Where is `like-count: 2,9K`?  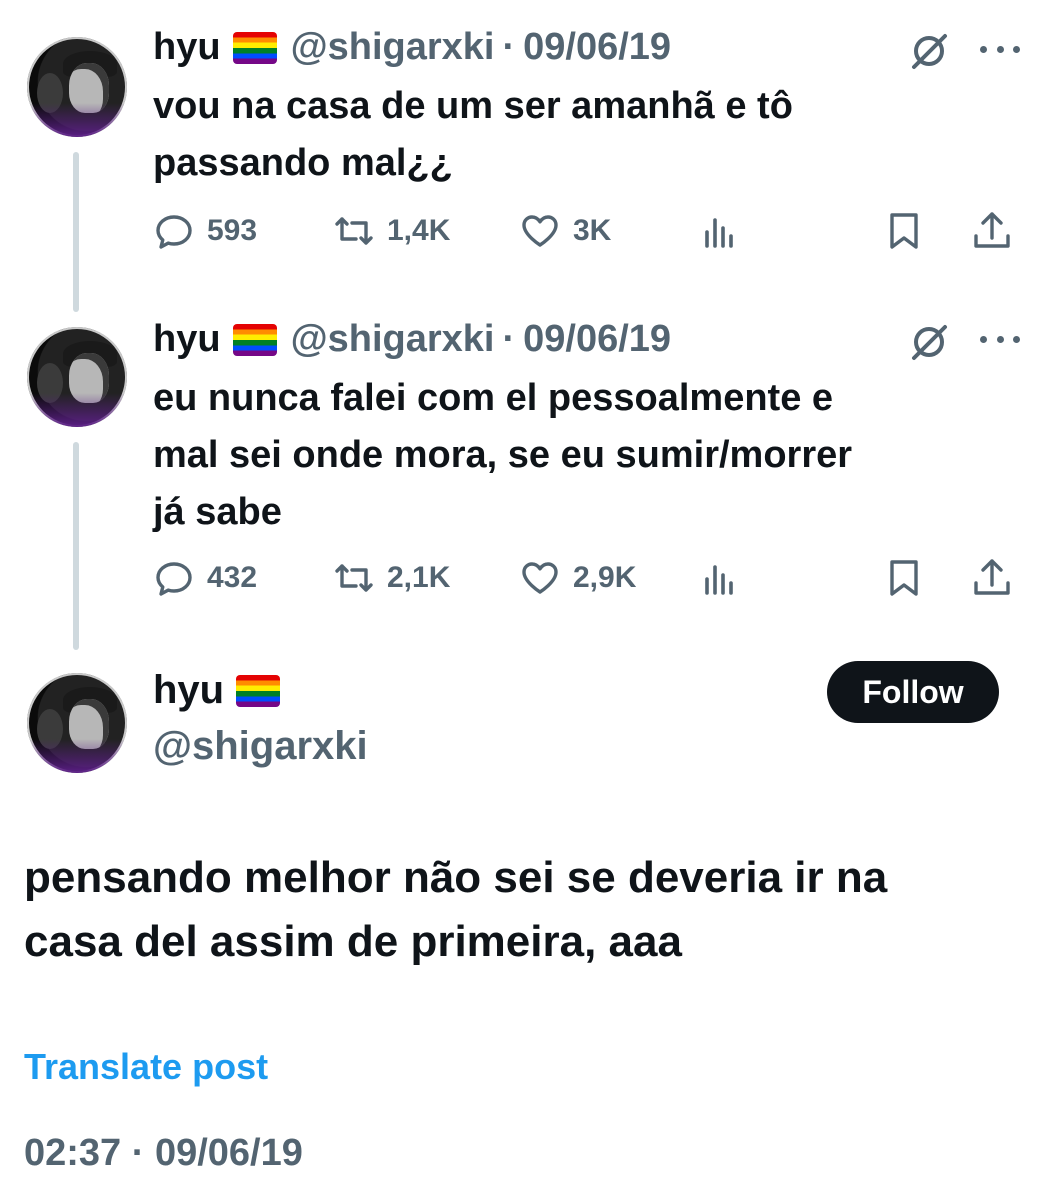
like-count: 2,9K is located at coordinates (605, 577).